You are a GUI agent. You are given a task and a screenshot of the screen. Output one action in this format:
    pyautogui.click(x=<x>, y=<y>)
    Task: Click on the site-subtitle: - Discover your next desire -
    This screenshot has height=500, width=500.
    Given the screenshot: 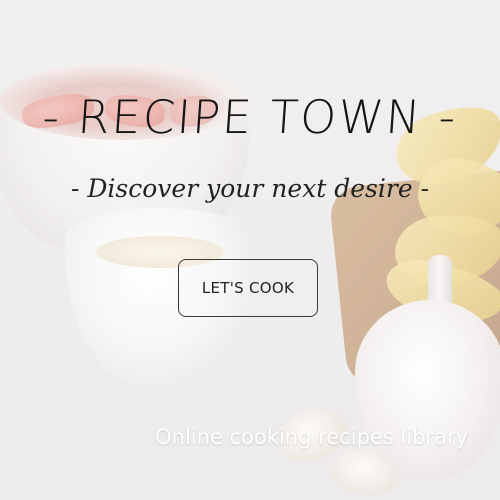 What is the action you would take?
    pyautogui.click(x=250, y=188)
    